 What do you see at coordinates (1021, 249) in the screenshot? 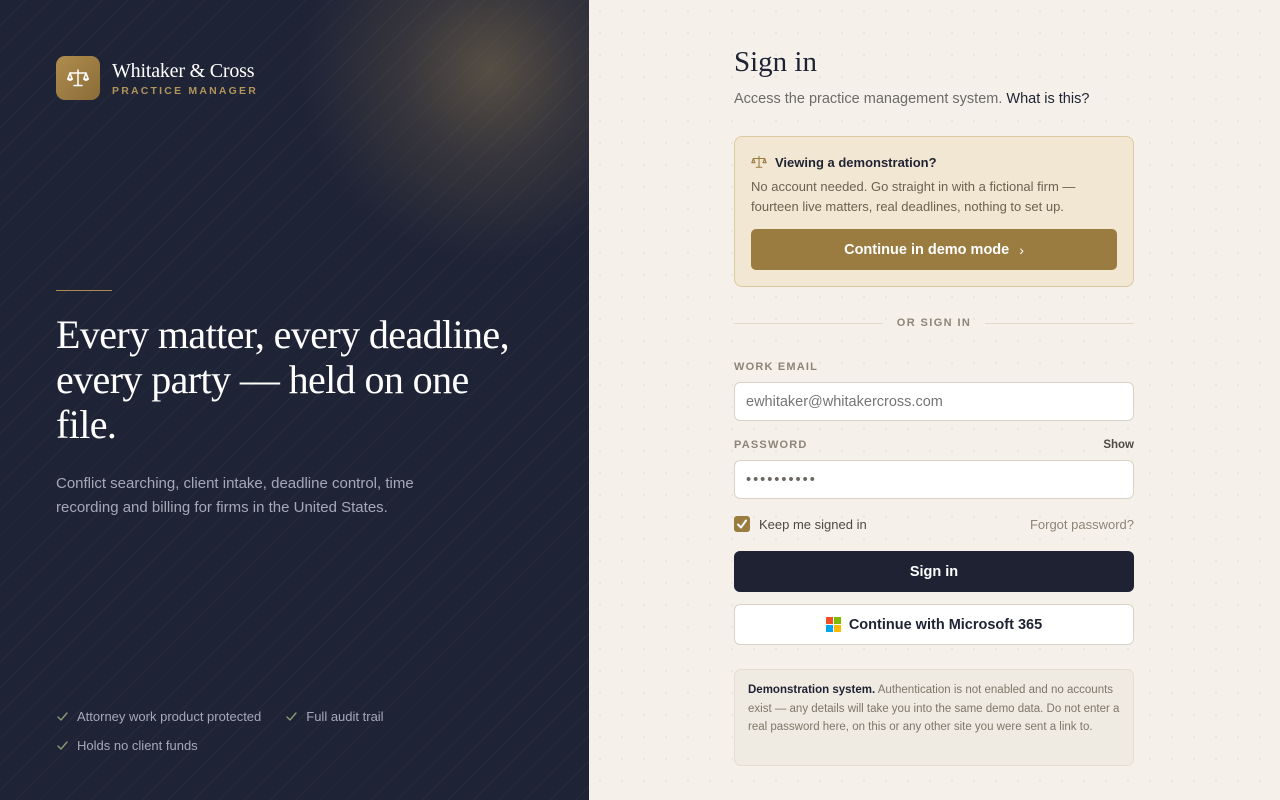
I see `chevron-right-icon: ›` at bounding box center [1021, 249].